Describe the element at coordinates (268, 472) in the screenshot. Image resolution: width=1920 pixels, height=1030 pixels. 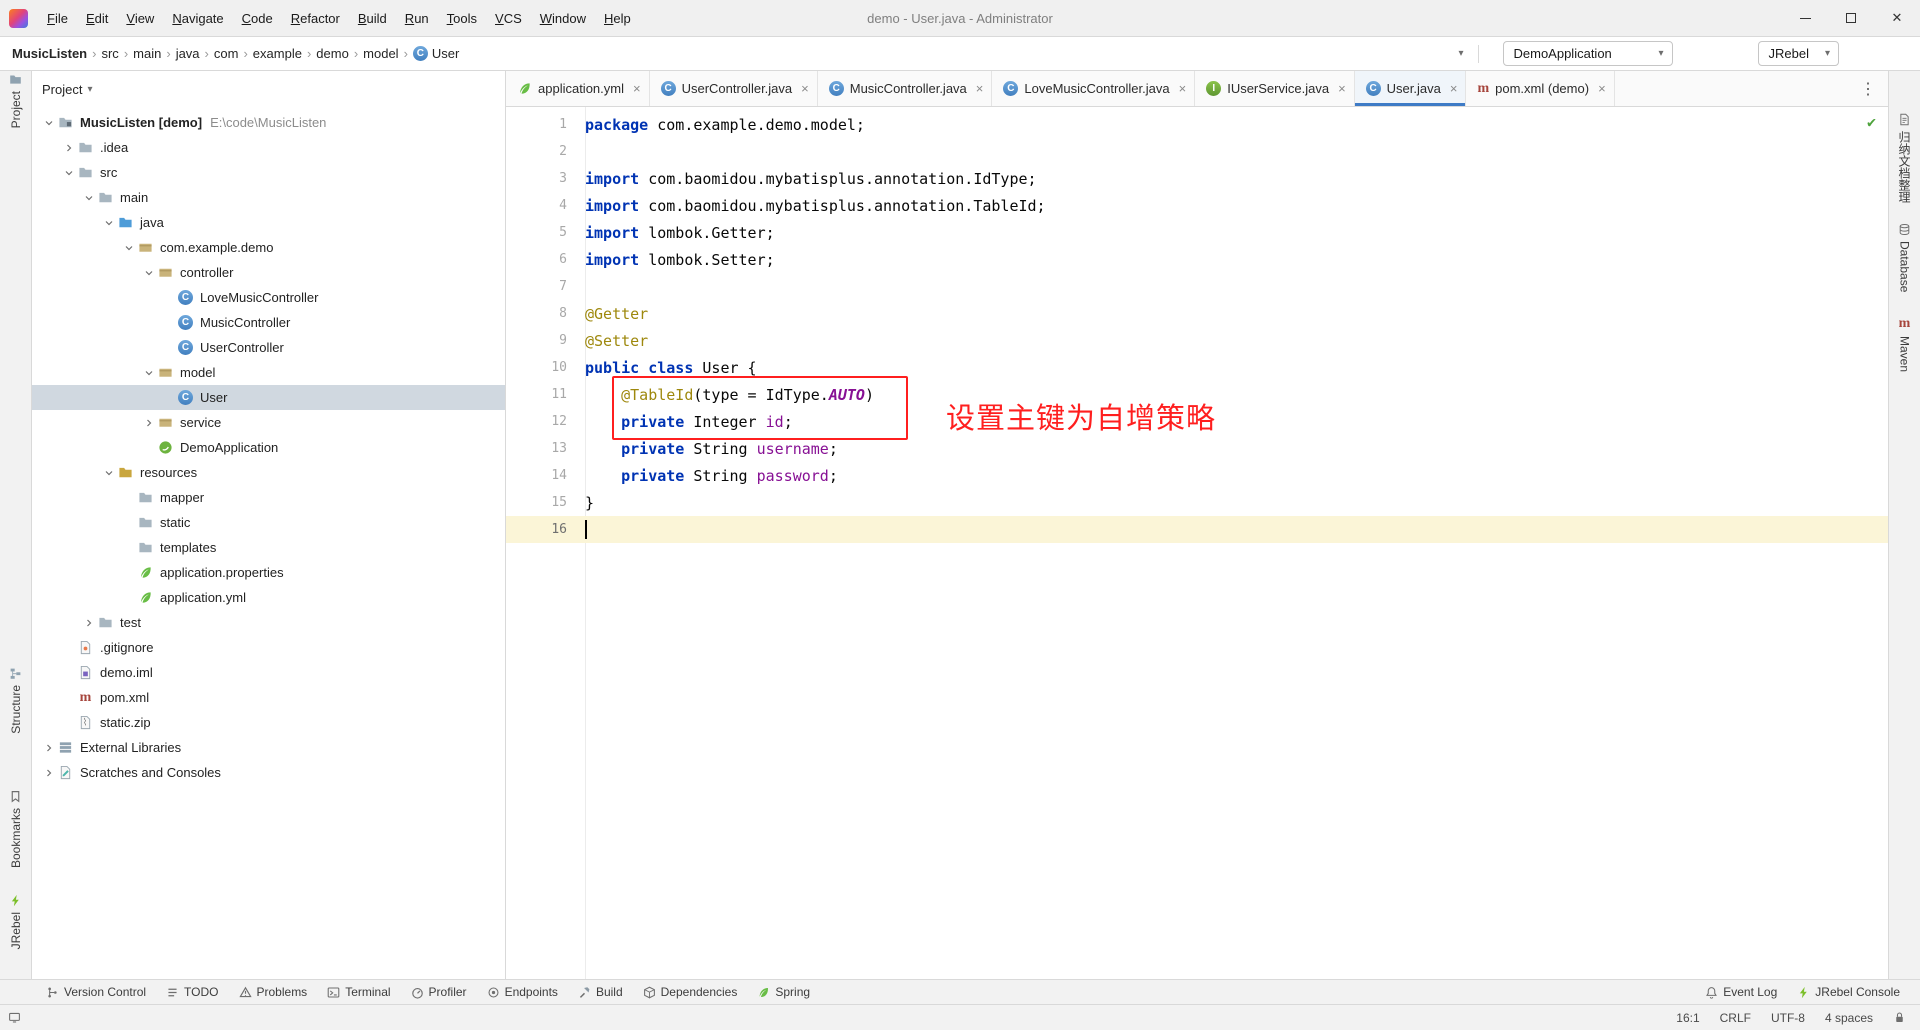
I see `tree-item-resources: resources` at that location.